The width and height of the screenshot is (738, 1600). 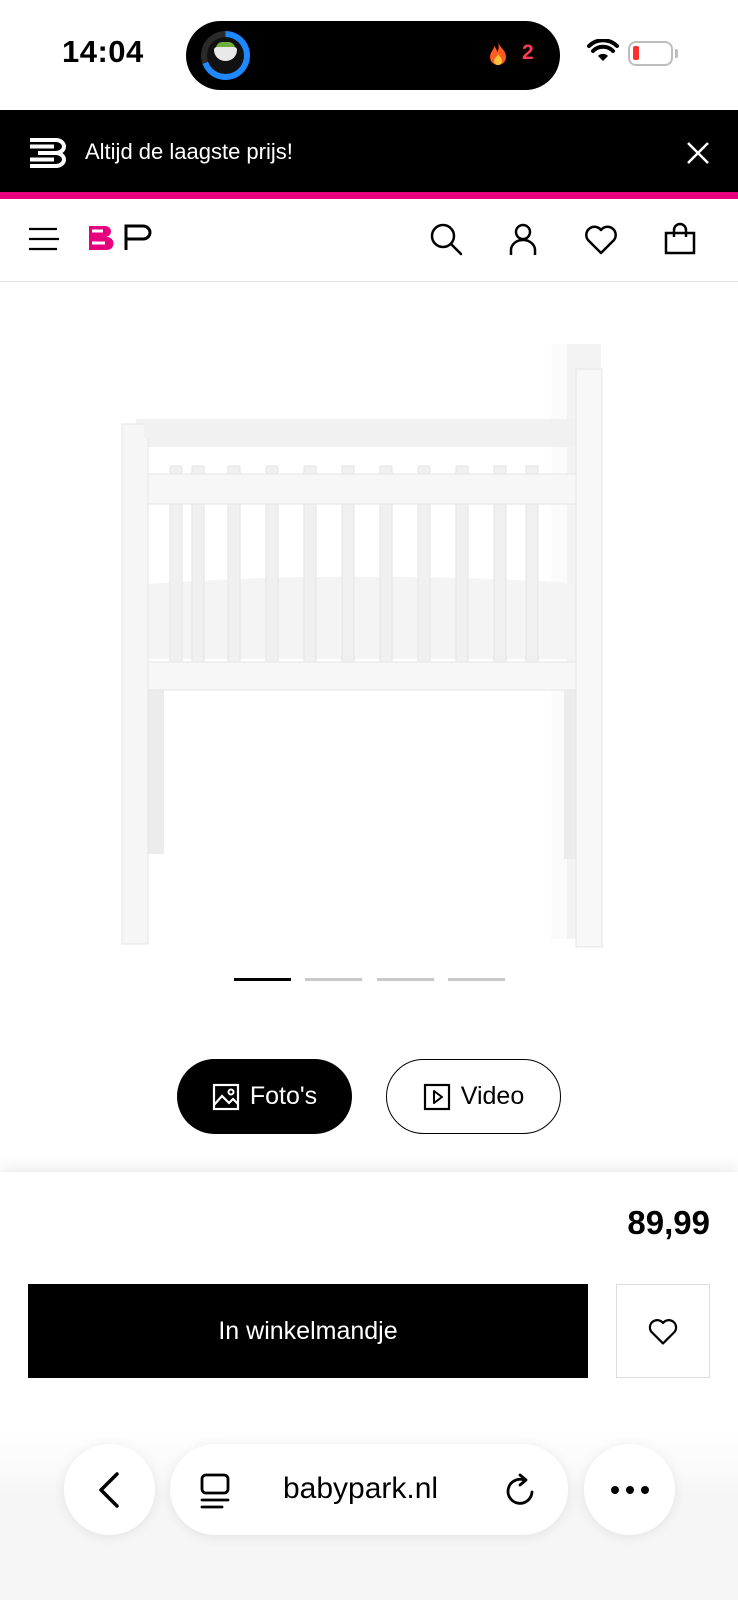 What do you see at coordinates (601, 239) in the screenshot?
I see `wishlist-icon` at bounding box center [601, 239].